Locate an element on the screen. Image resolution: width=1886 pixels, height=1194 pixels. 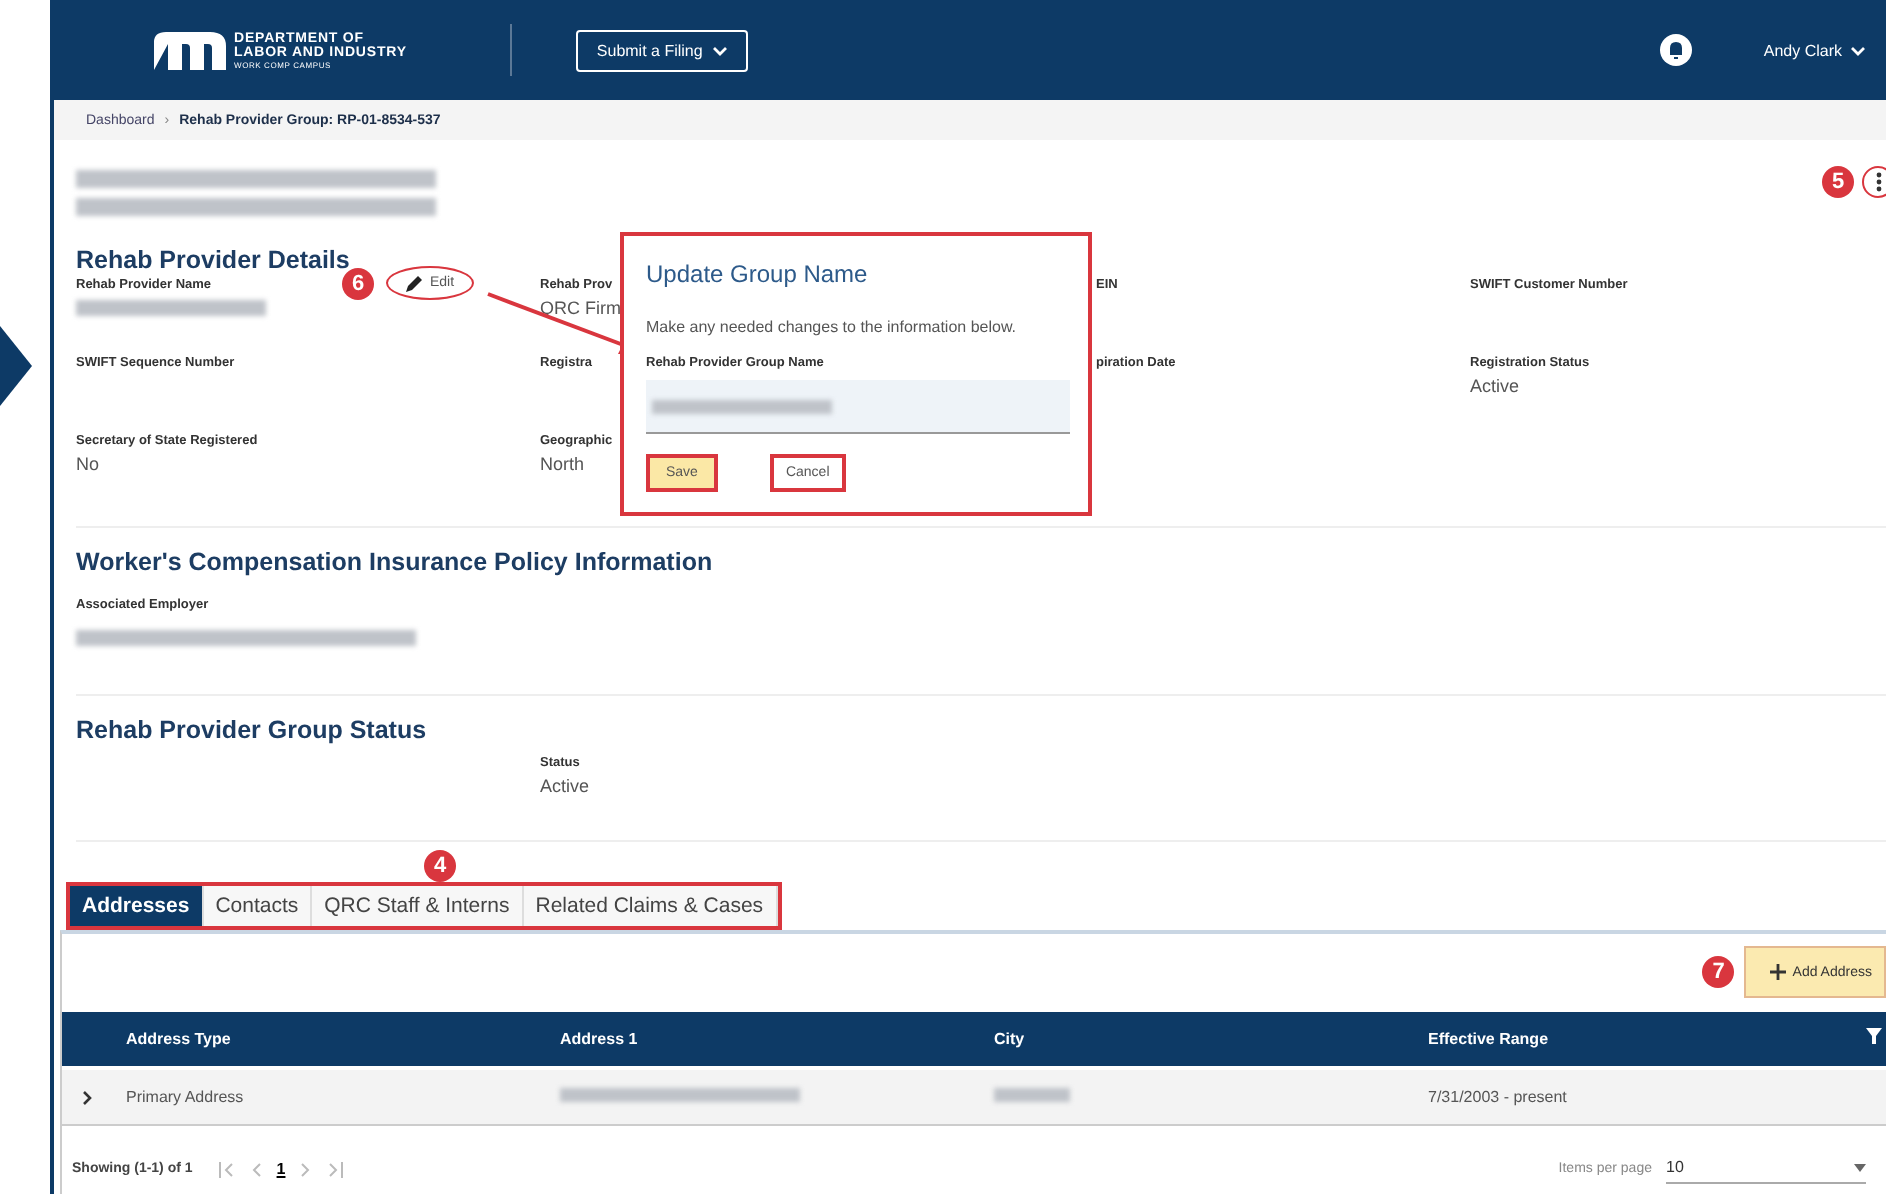
plus-icon is located at coordinates (1778, 972).